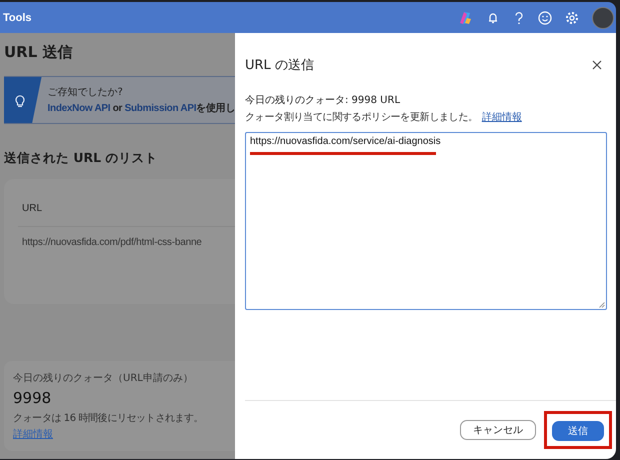 This screenshot has height=460, width=620. I want to click on resize-grip-icon, so click(602, 305).